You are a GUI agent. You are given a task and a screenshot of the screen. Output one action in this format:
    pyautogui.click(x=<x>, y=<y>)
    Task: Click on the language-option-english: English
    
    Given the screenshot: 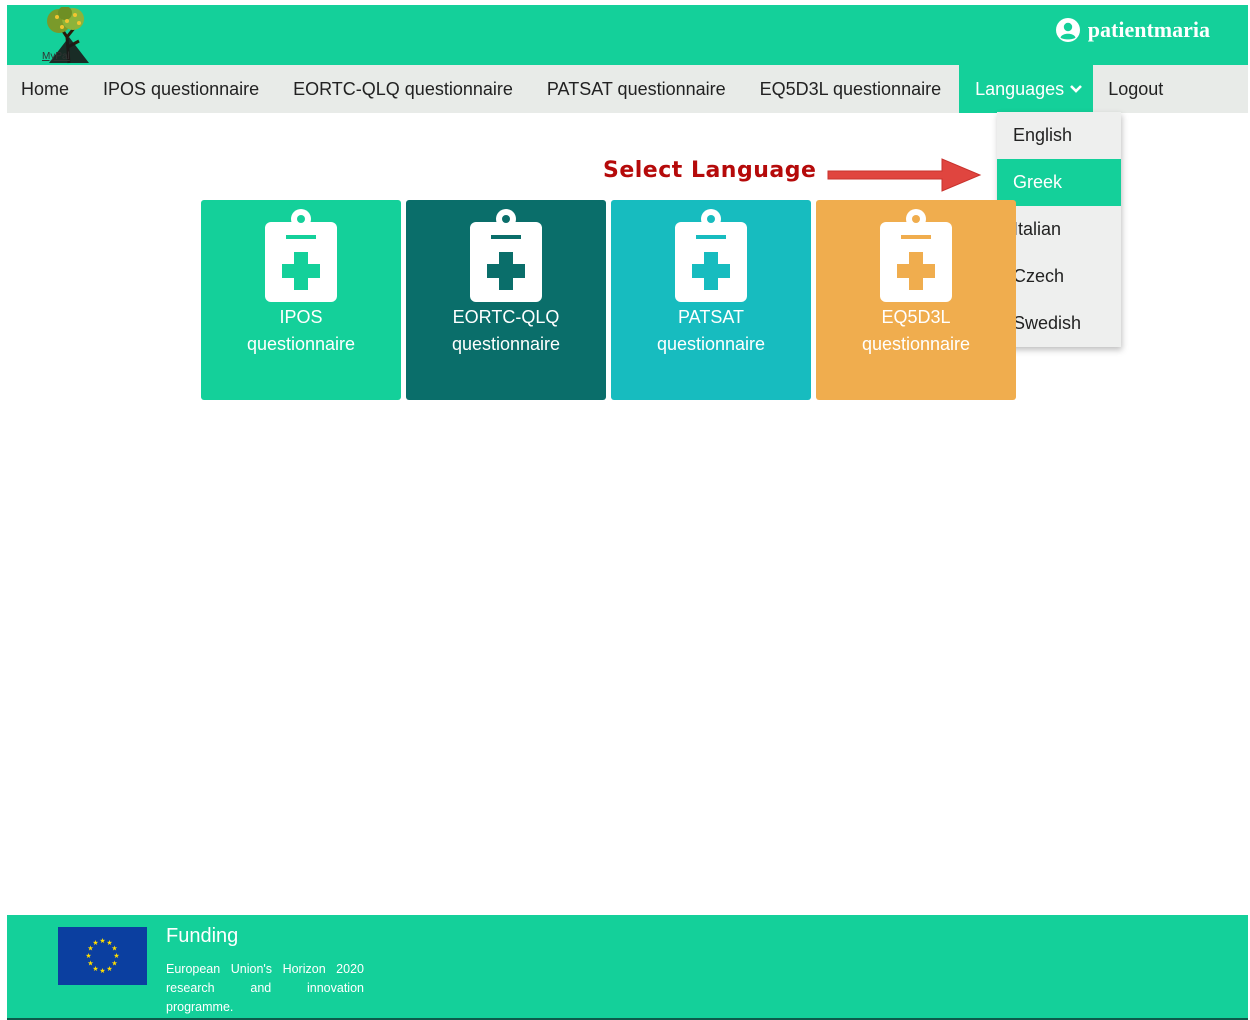 What is the action you would take?
    pyautogui.click(x=1059, y=135)
    